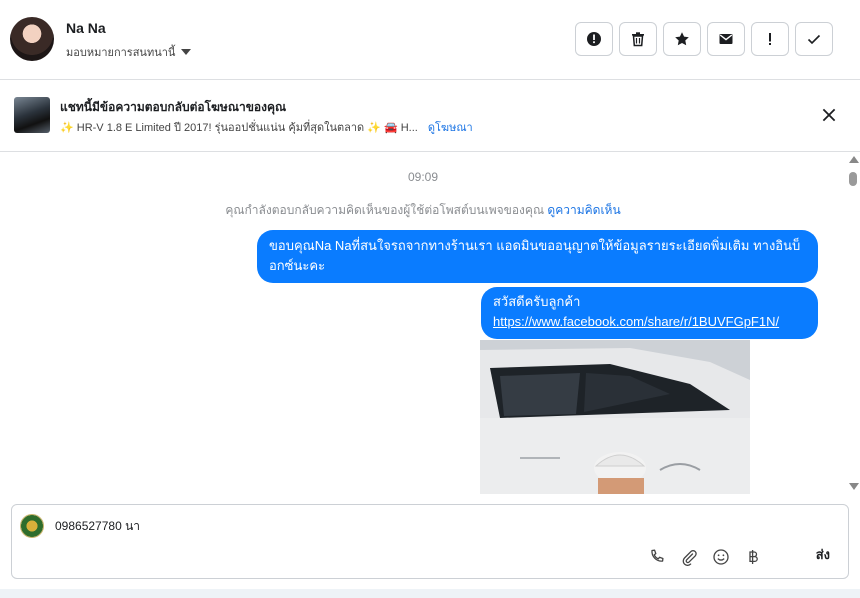  I want to click on bottom-strip, so click(430, 593).